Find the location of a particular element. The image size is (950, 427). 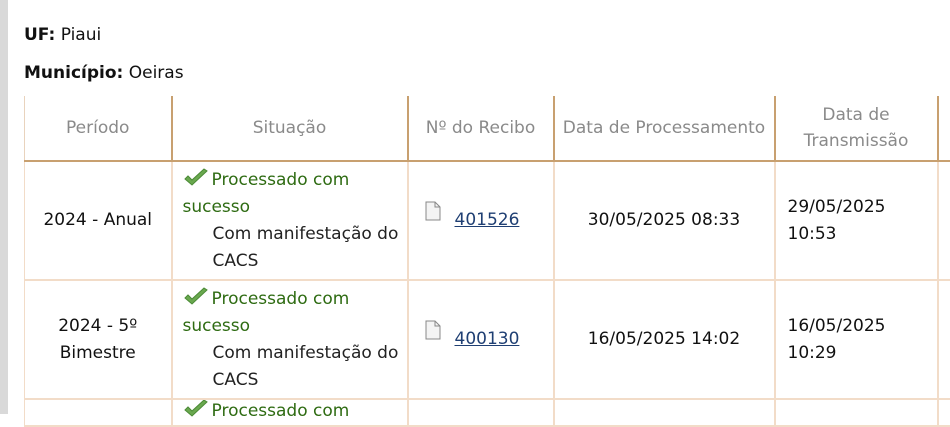

table-row: Processado com is located at coordinates (487, 412).